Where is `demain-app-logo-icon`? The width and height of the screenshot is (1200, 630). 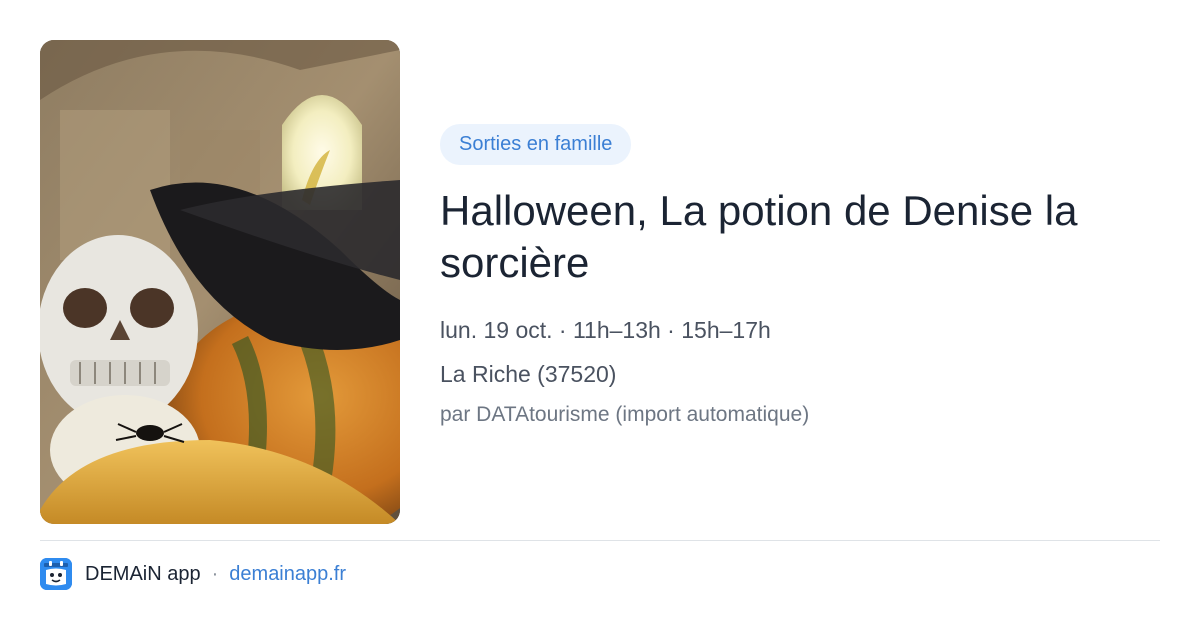 demain-app-logo-icon is located at coordinates (56, 574).